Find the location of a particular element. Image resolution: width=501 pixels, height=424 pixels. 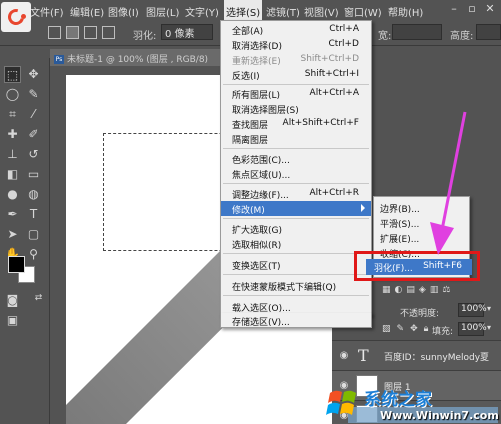

watermark-url: Www.Winwin7.com is located at coordinates (439, 415).